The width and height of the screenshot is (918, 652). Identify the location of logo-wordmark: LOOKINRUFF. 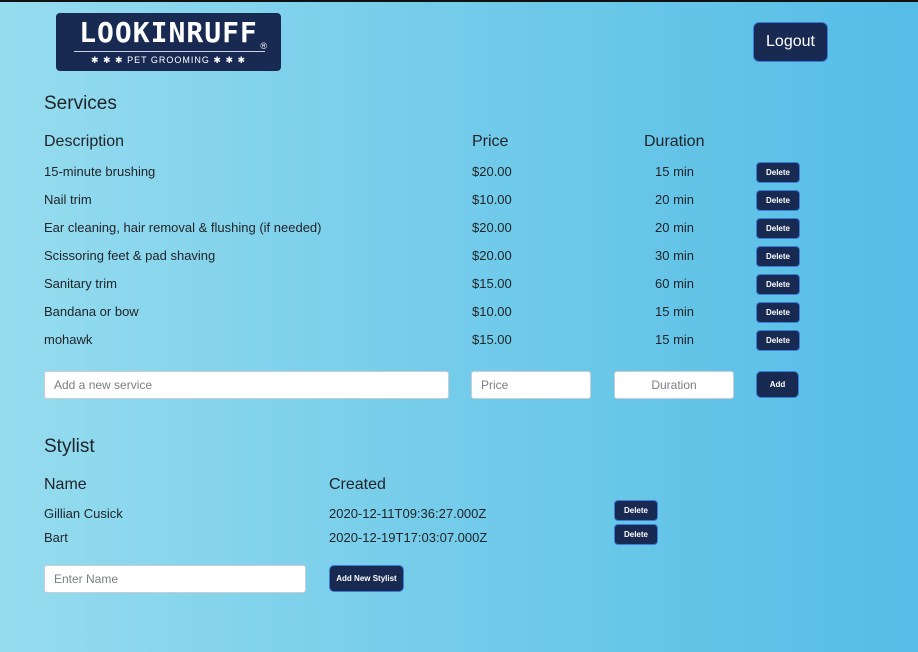
(168, 32).